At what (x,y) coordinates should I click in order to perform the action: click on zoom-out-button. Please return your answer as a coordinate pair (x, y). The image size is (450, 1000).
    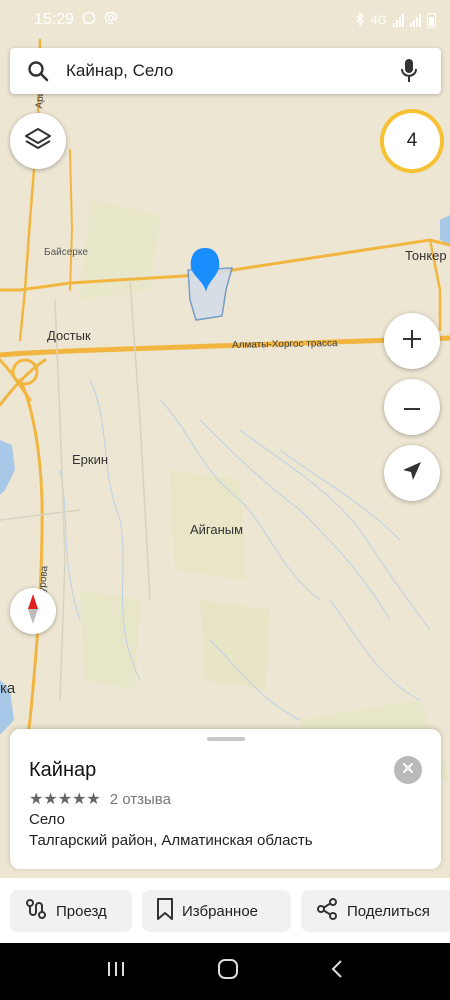
    Looking at the image, I should click on (412, 407).